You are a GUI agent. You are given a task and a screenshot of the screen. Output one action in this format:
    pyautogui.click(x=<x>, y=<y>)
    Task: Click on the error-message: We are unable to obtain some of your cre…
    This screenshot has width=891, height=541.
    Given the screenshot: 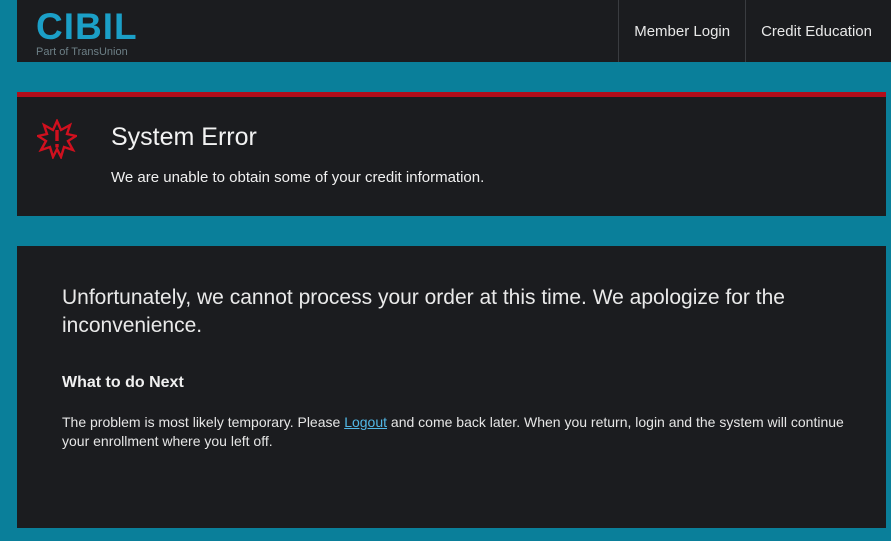 What is the action you would take?
    pyautogui.click(x=298, y=177)
    